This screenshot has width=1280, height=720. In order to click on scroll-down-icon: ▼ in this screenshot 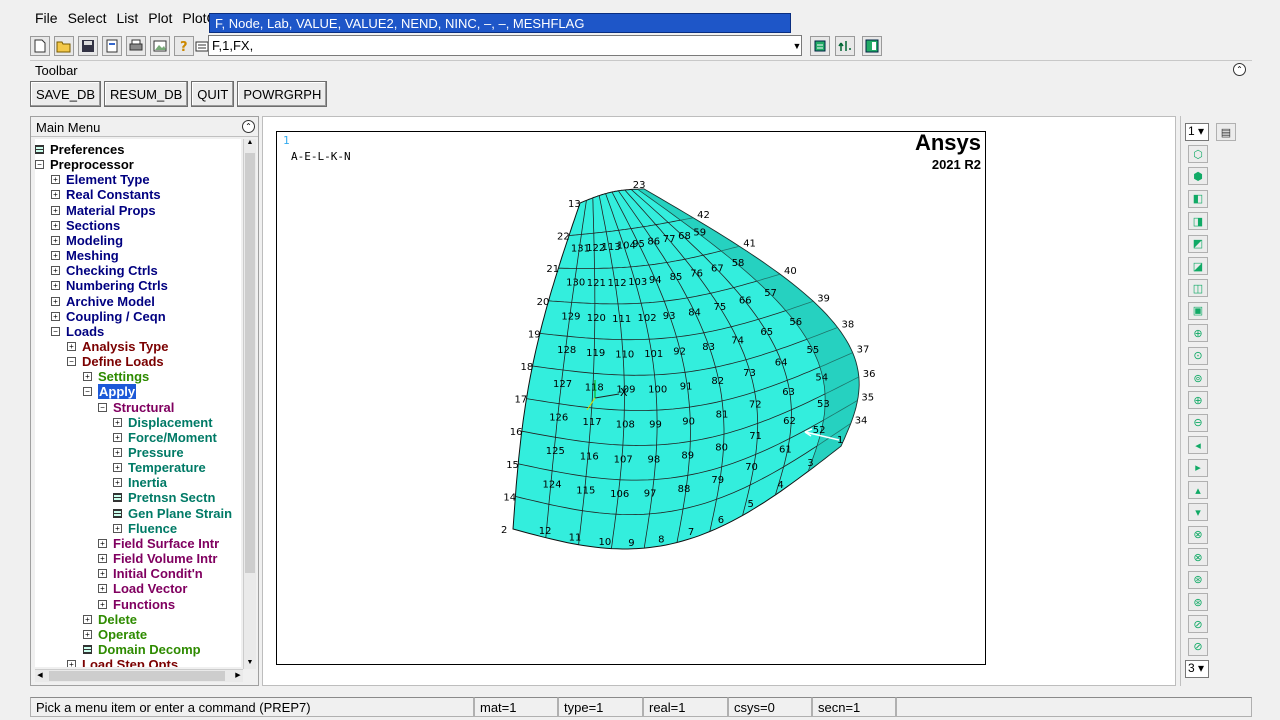, I will do `click(250, 664)`.